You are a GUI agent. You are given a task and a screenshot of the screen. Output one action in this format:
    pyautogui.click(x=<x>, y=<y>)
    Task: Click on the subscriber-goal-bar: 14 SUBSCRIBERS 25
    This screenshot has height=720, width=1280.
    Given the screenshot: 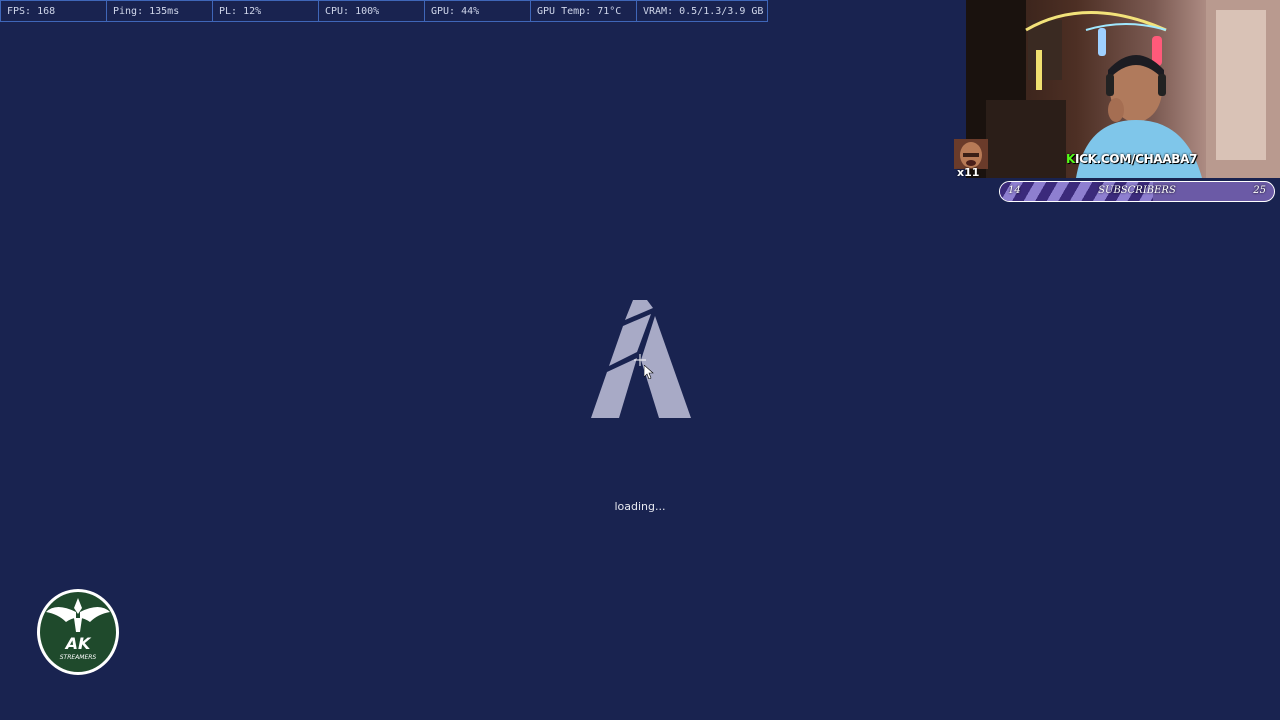 What is the action you would take?
    pyautogui.click(x=1137, y=191)
    